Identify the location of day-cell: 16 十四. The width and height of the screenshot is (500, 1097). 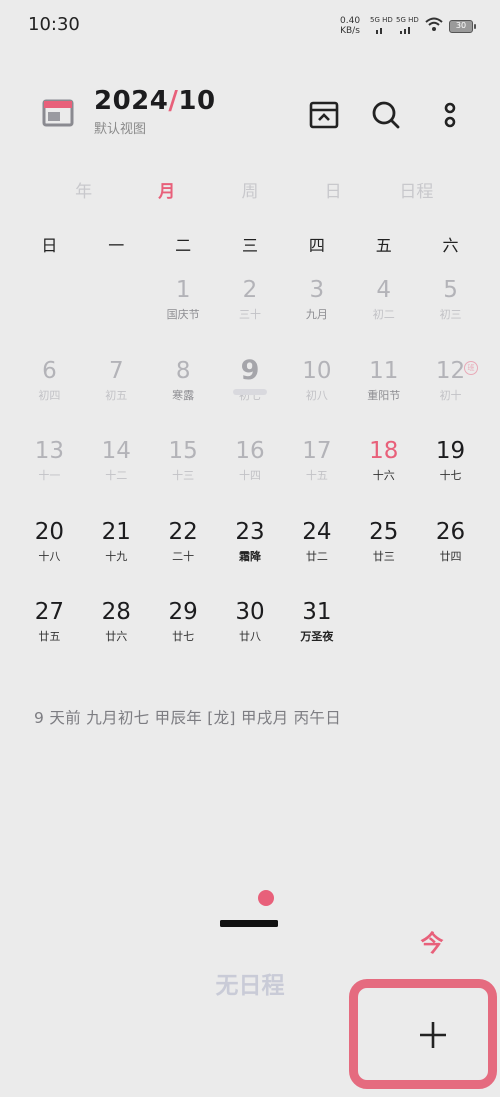
(250, 471).